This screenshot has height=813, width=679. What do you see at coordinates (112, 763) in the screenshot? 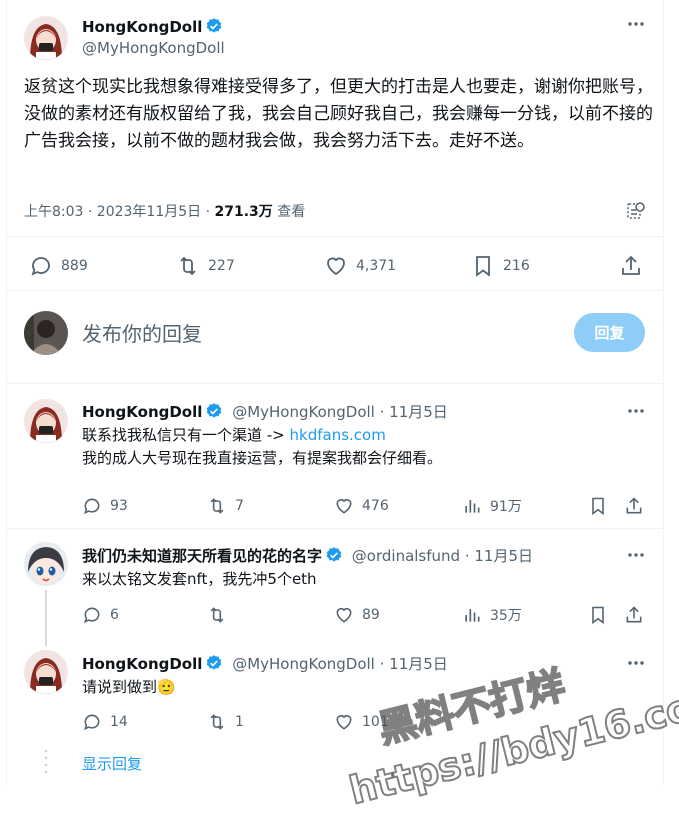
I see `show-replies-link: 显示回复` at bounding box center [112, 763].